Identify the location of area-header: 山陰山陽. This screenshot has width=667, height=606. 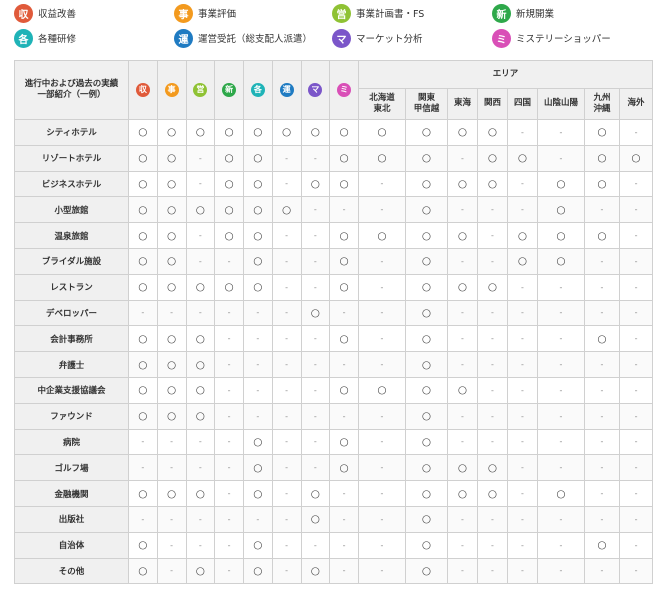
(561, 104).